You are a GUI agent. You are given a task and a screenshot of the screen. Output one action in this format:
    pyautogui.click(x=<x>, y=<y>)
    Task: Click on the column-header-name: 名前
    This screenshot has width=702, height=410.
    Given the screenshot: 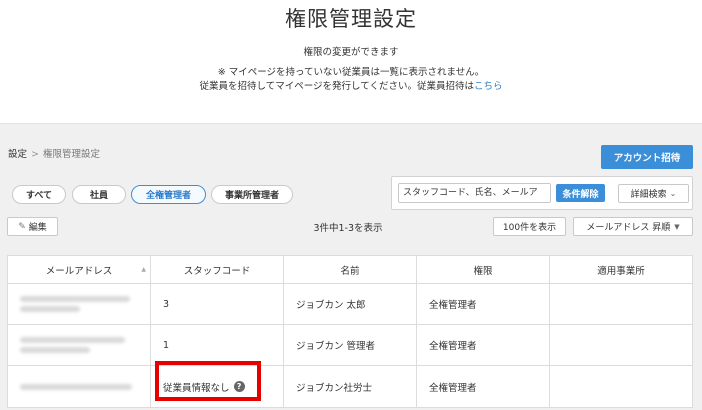 What is the action you would take?
    pyautogui.click(x=350, y=269)
    